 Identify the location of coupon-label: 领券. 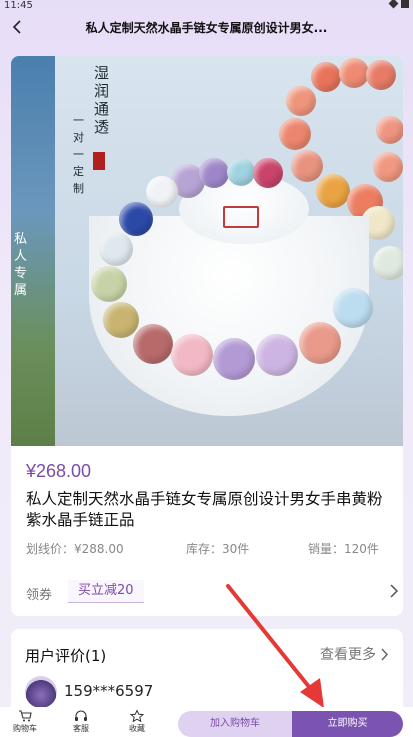
(39, 595).